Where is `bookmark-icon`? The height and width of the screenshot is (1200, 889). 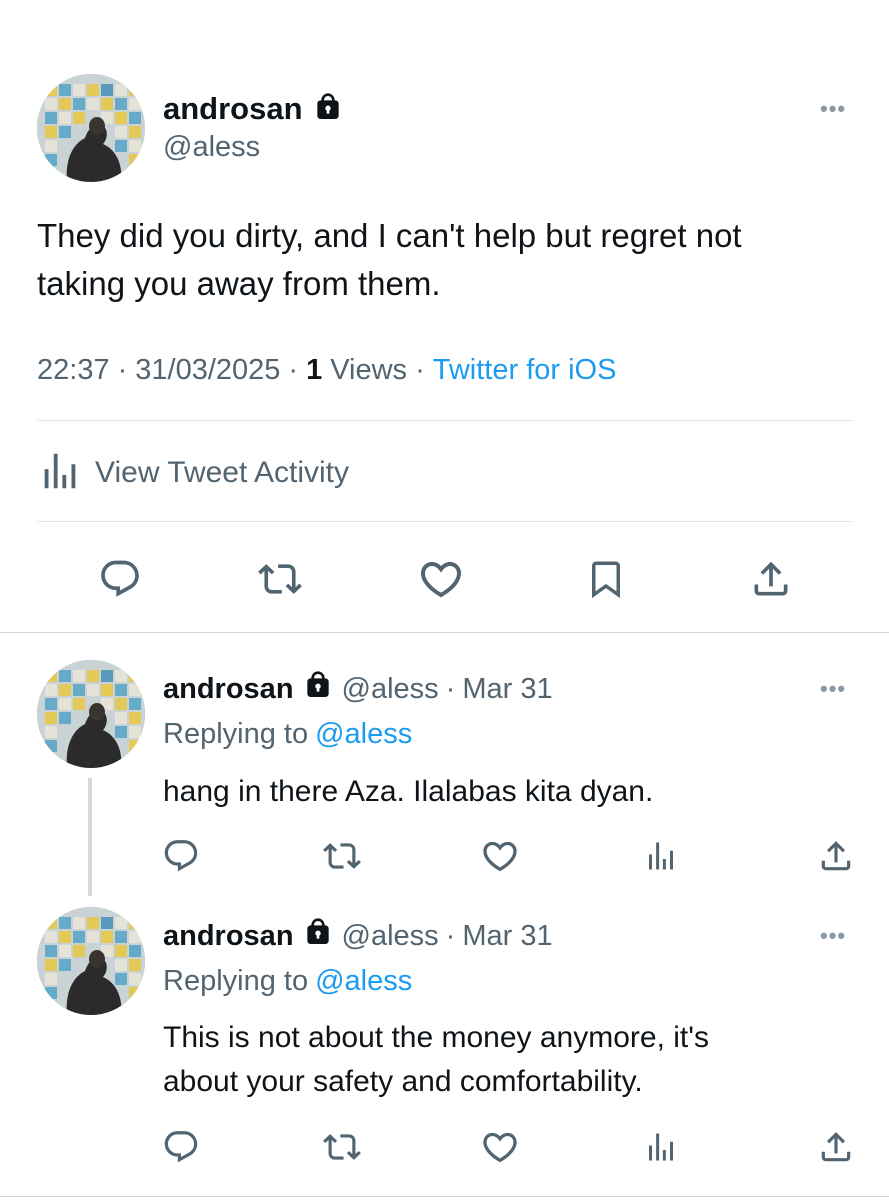
bookmark-icon is located at coordinates (606, 579).